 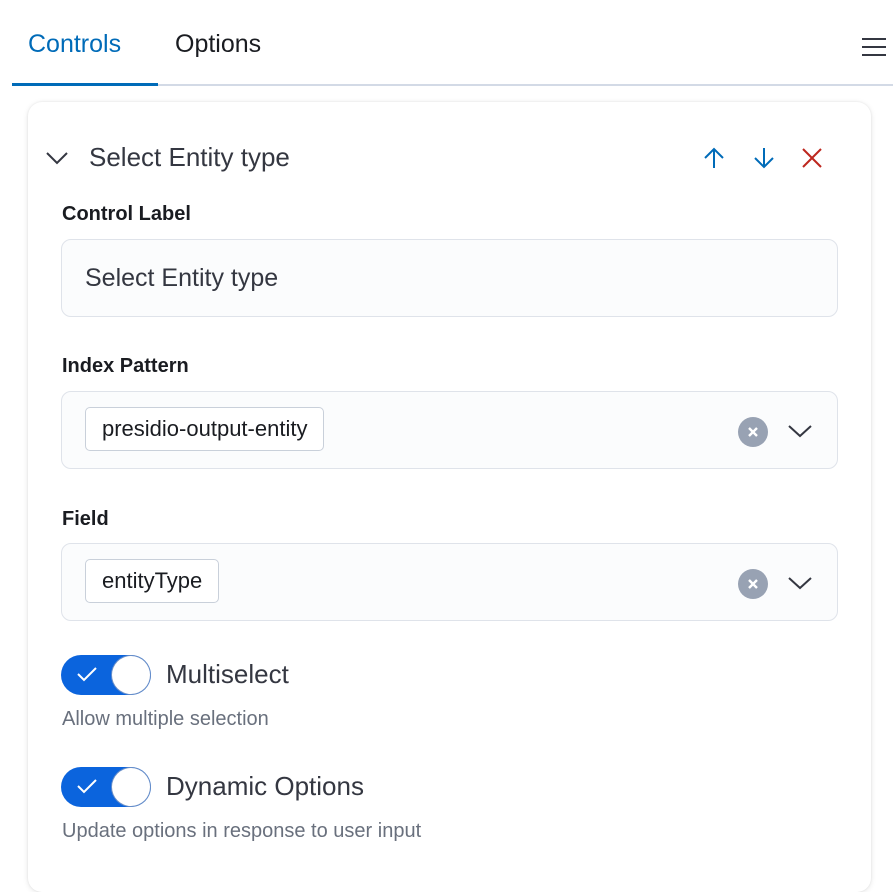 I want to click on field-combobox: entityType, so click(x=449, y=582).